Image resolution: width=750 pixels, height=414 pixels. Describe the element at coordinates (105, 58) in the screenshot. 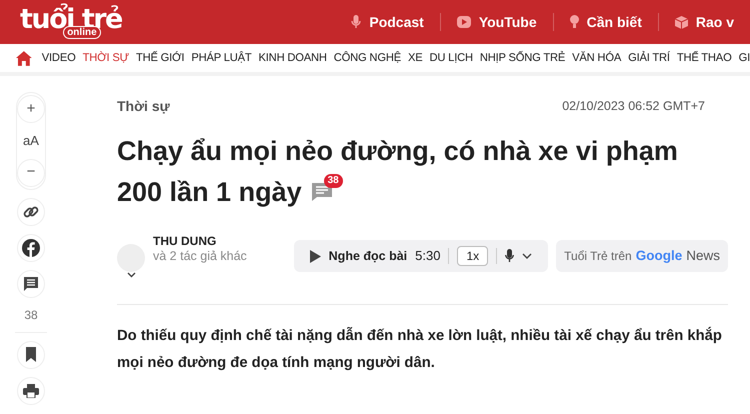

I see `nav-link: THỜI SỰ` at that location.